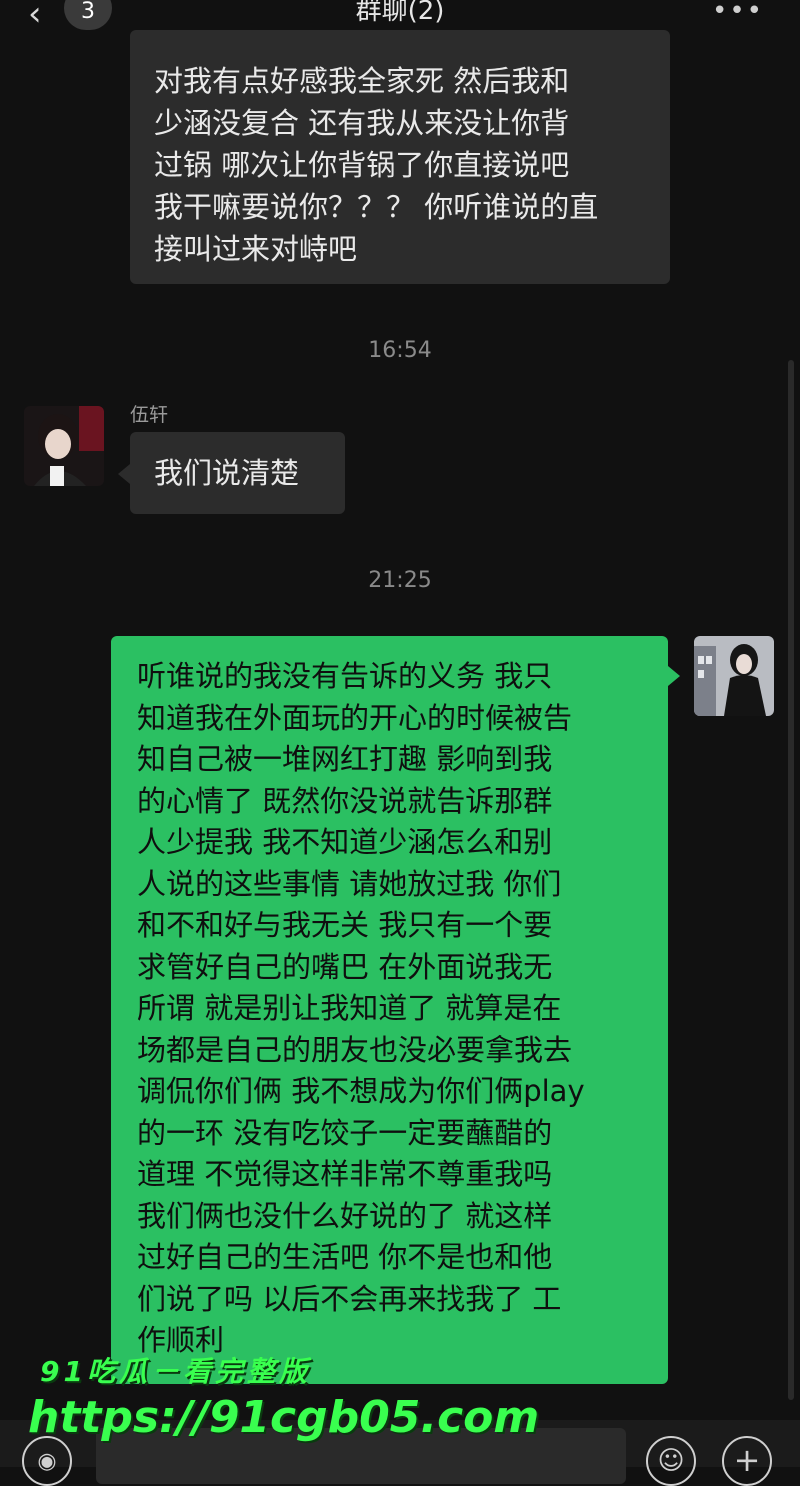 Image resolution: width=800 pixels, height=1486 pixels. Describe the element at coordinates (400, 580) in the screenshot. I see `timestamp: 21:25` at that location.